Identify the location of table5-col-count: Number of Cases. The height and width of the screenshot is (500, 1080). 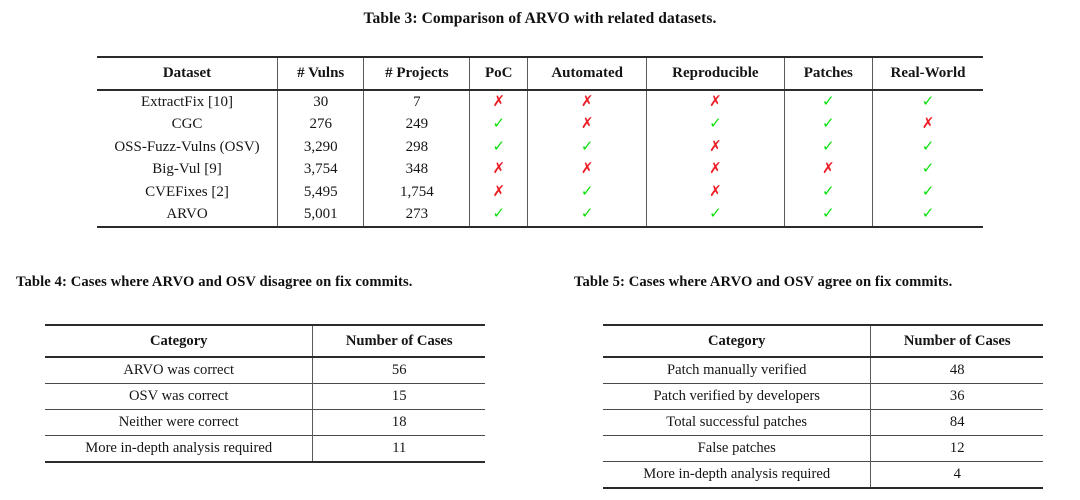
(956, 341).